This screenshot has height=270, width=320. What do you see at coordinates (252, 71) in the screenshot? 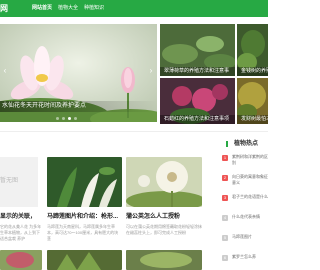
I see `tile-caption: 金钱树的养殖方法` at bounding box center [252, 71].